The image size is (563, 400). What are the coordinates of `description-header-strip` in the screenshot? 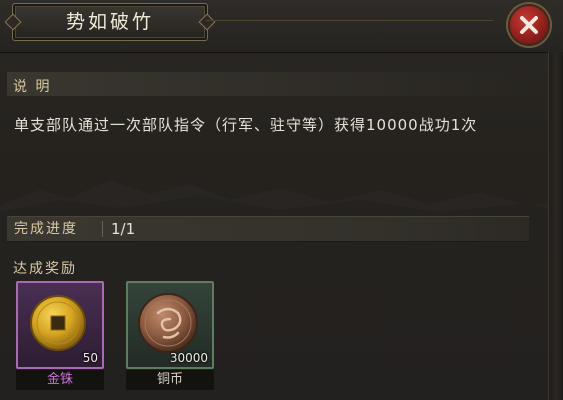 It's located at (277, 84).